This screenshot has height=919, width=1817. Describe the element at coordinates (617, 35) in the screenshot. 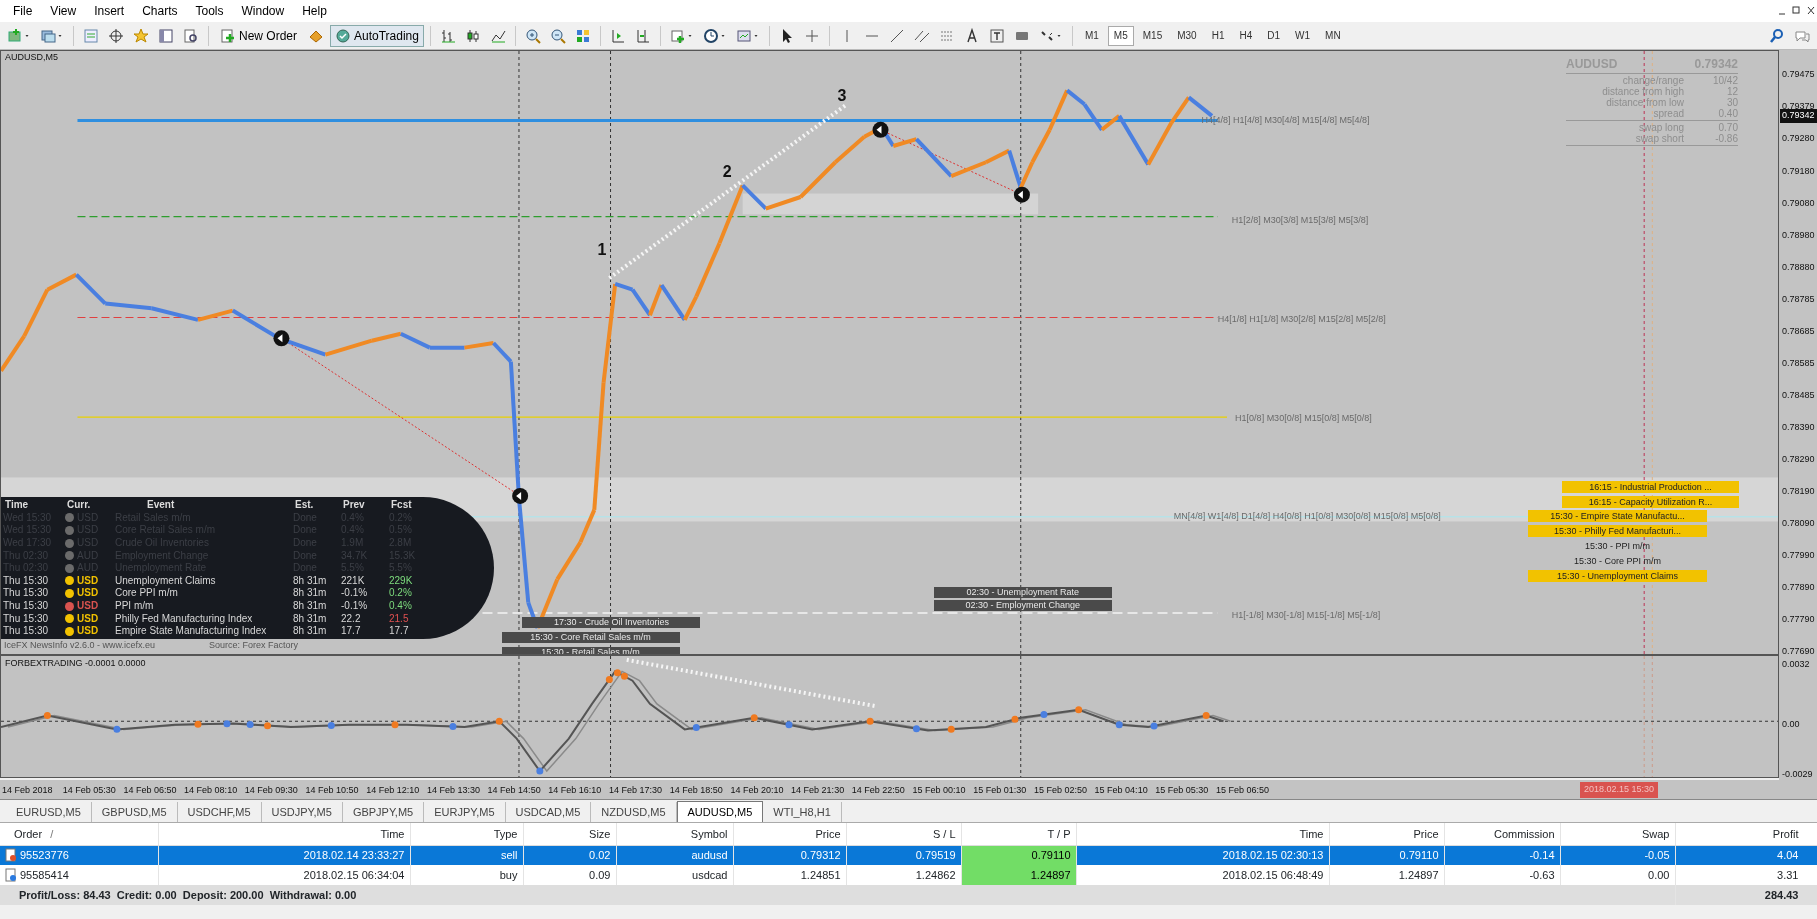

I see `scroll-chart-icon` at that location.